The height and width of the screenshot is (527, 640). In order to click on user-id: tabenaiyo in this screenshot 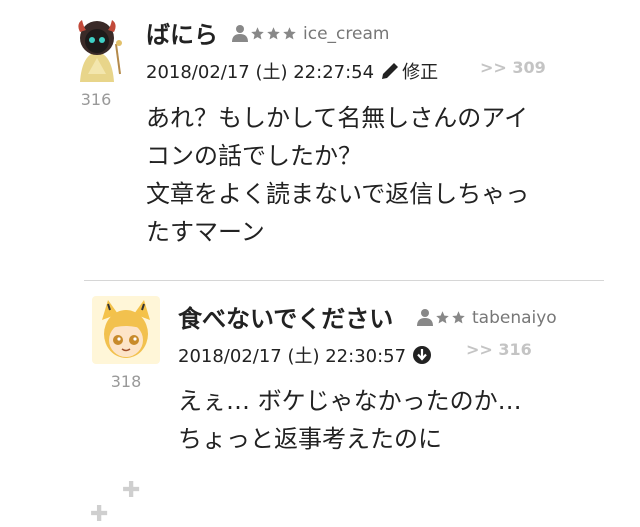, I will do `click(514, 318)`.